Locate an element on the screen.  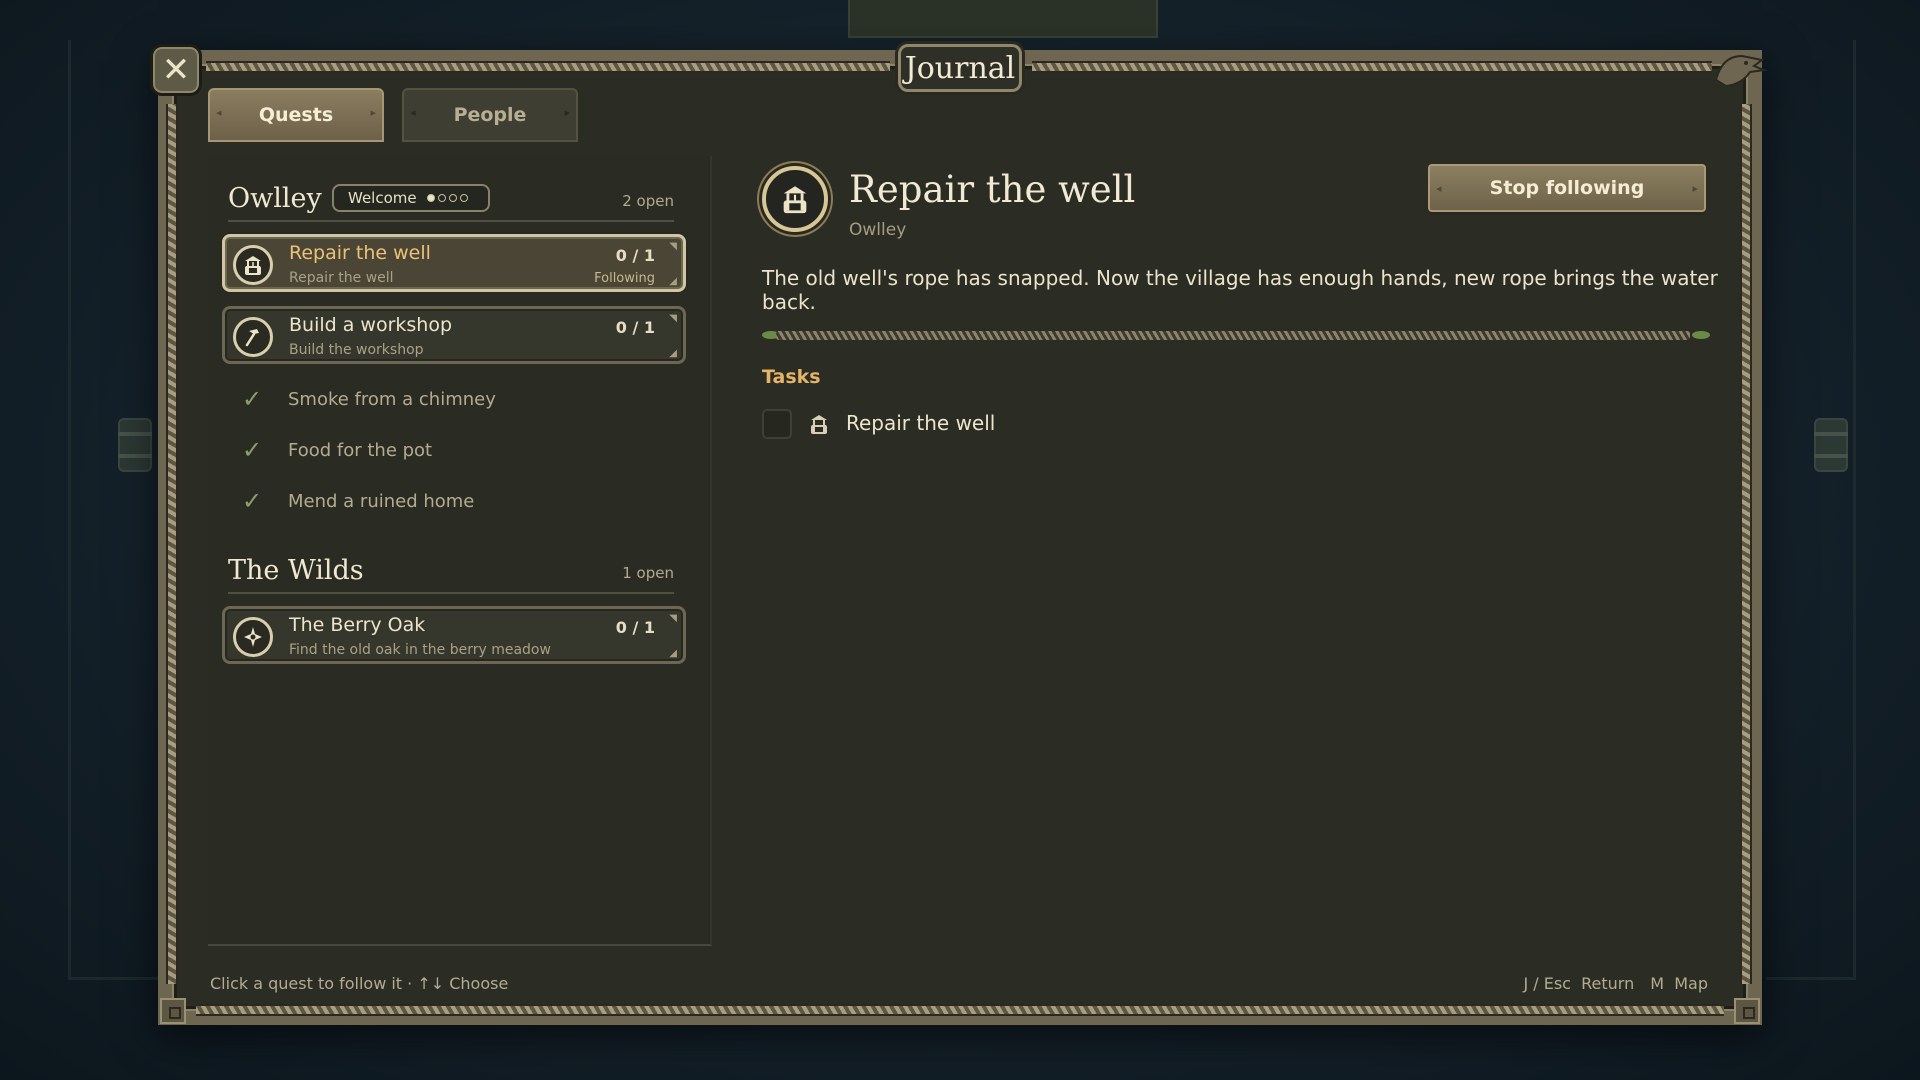
tab-quests: Quests is located at coordinates (296, 115).